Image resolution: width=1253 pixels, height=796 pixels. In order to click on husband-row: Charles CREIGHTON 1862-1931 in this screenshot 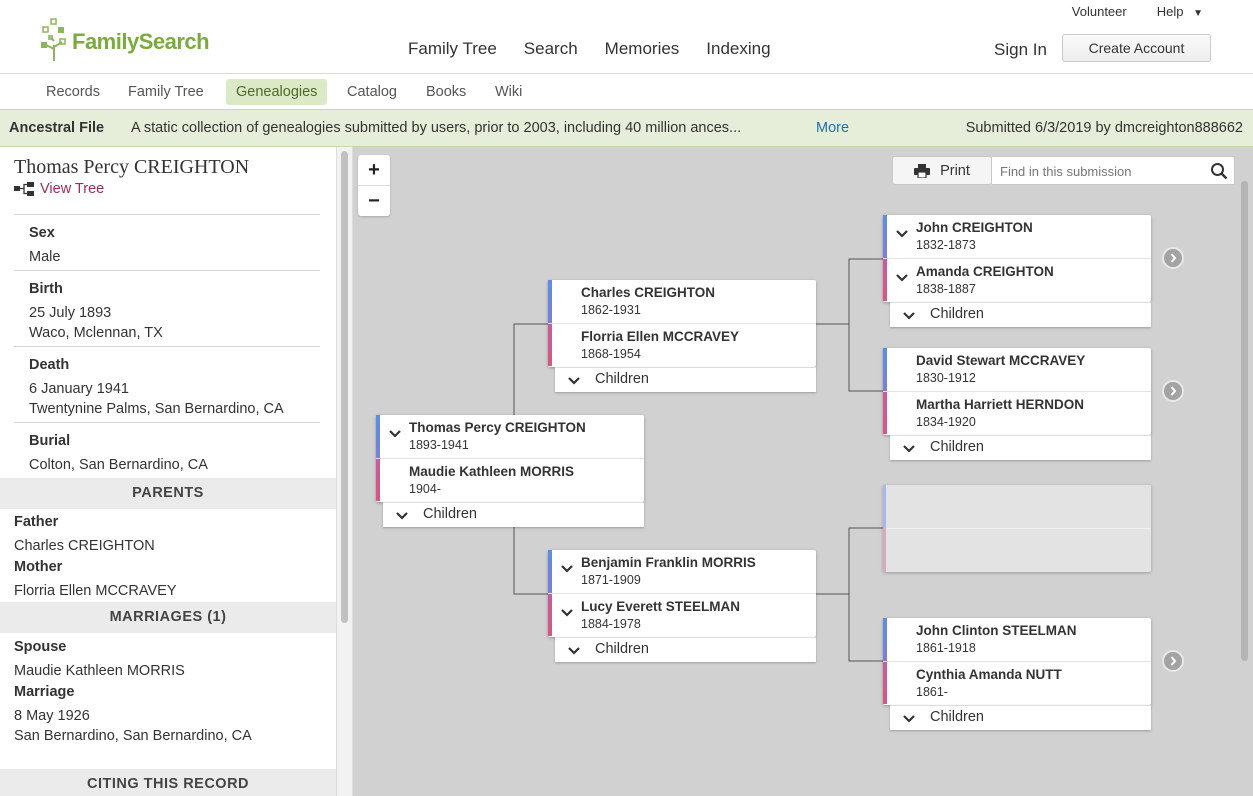, I will do `click(682, 301)`.